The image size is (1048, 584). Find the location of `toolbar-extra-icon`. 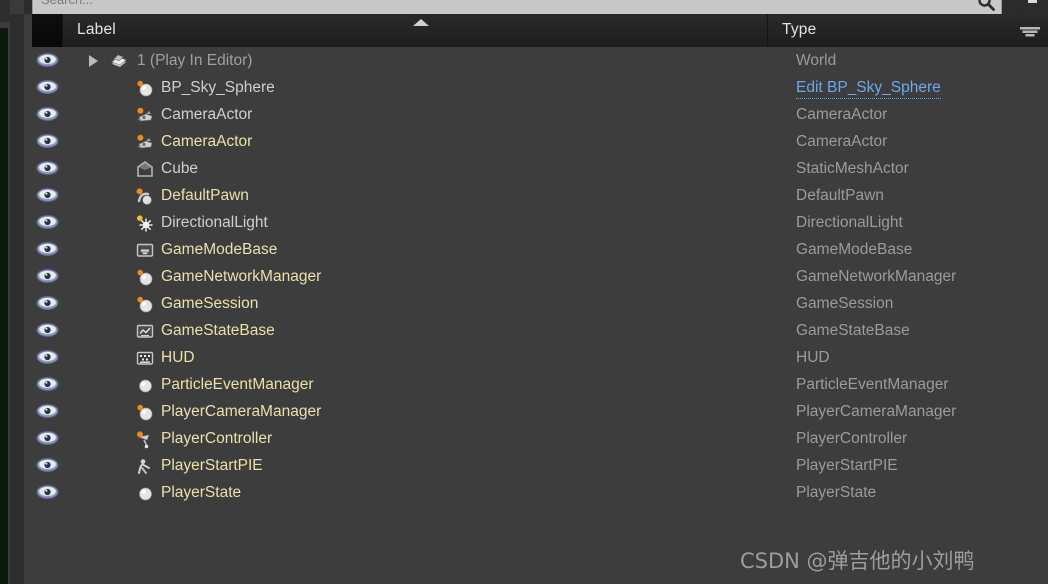

toolbar-extra-icon is located at coordinates (1035, 5).